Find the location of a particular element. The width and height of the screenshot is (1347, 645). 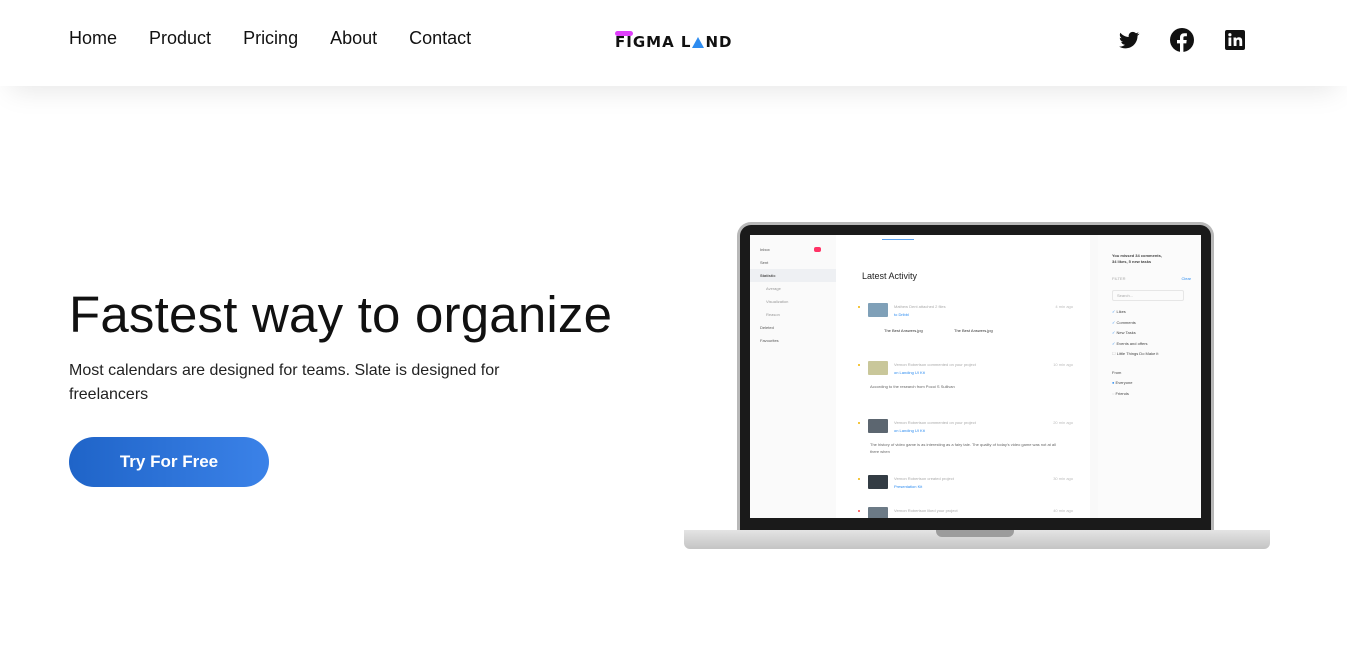

mockup-check-item: ☐ Little Things Do Make it is located at coordinates (1135, 353).